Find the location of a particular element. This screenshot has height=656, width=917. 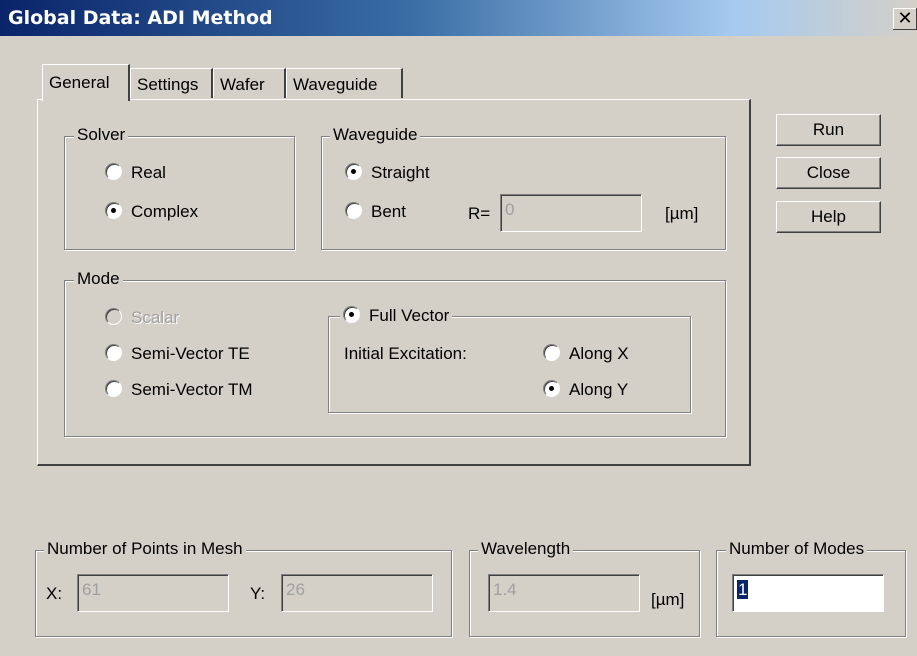

waveguide-bent-radio: Bent is located at coordinates (375, 212).